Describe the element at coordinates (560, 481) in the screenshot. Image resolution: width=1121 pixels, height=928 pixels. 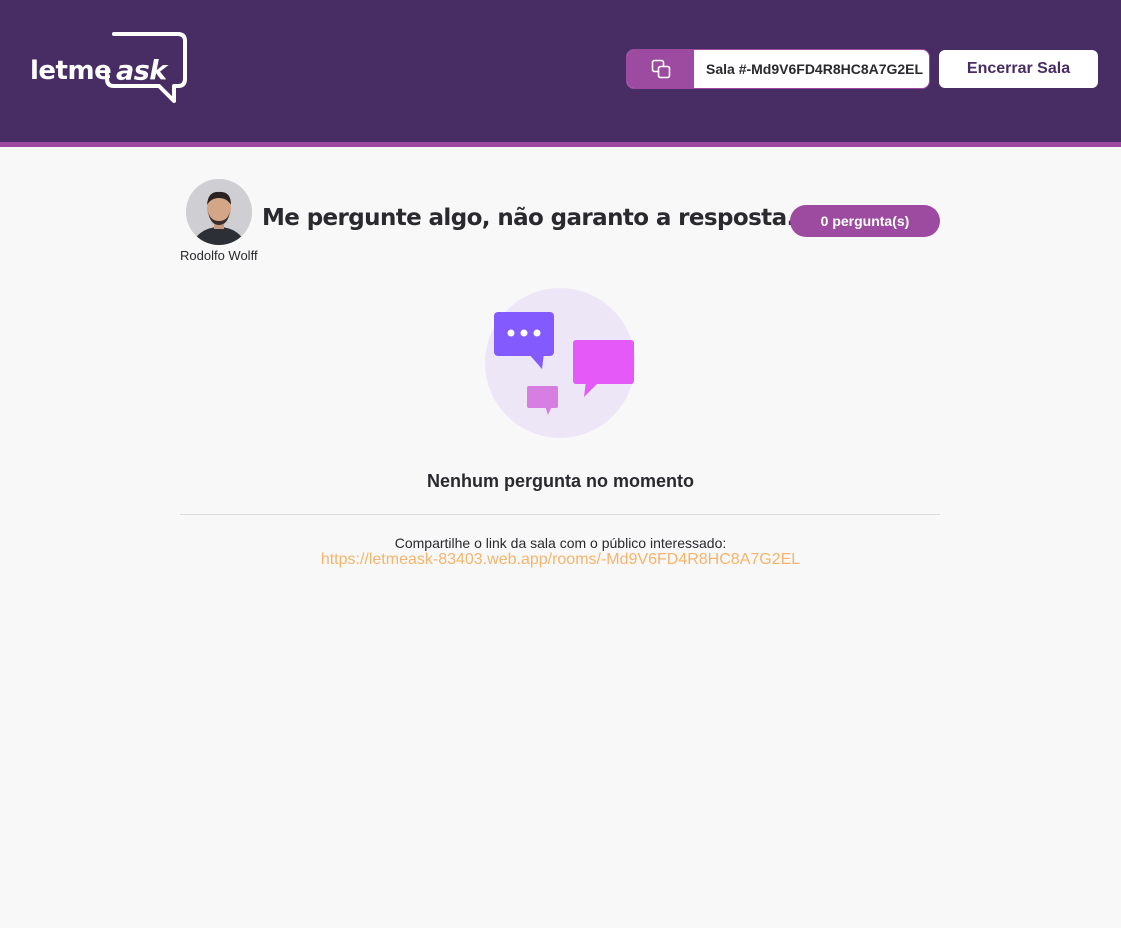
I see `empty-state-title: Nenhum pergunta no momento` at that location.